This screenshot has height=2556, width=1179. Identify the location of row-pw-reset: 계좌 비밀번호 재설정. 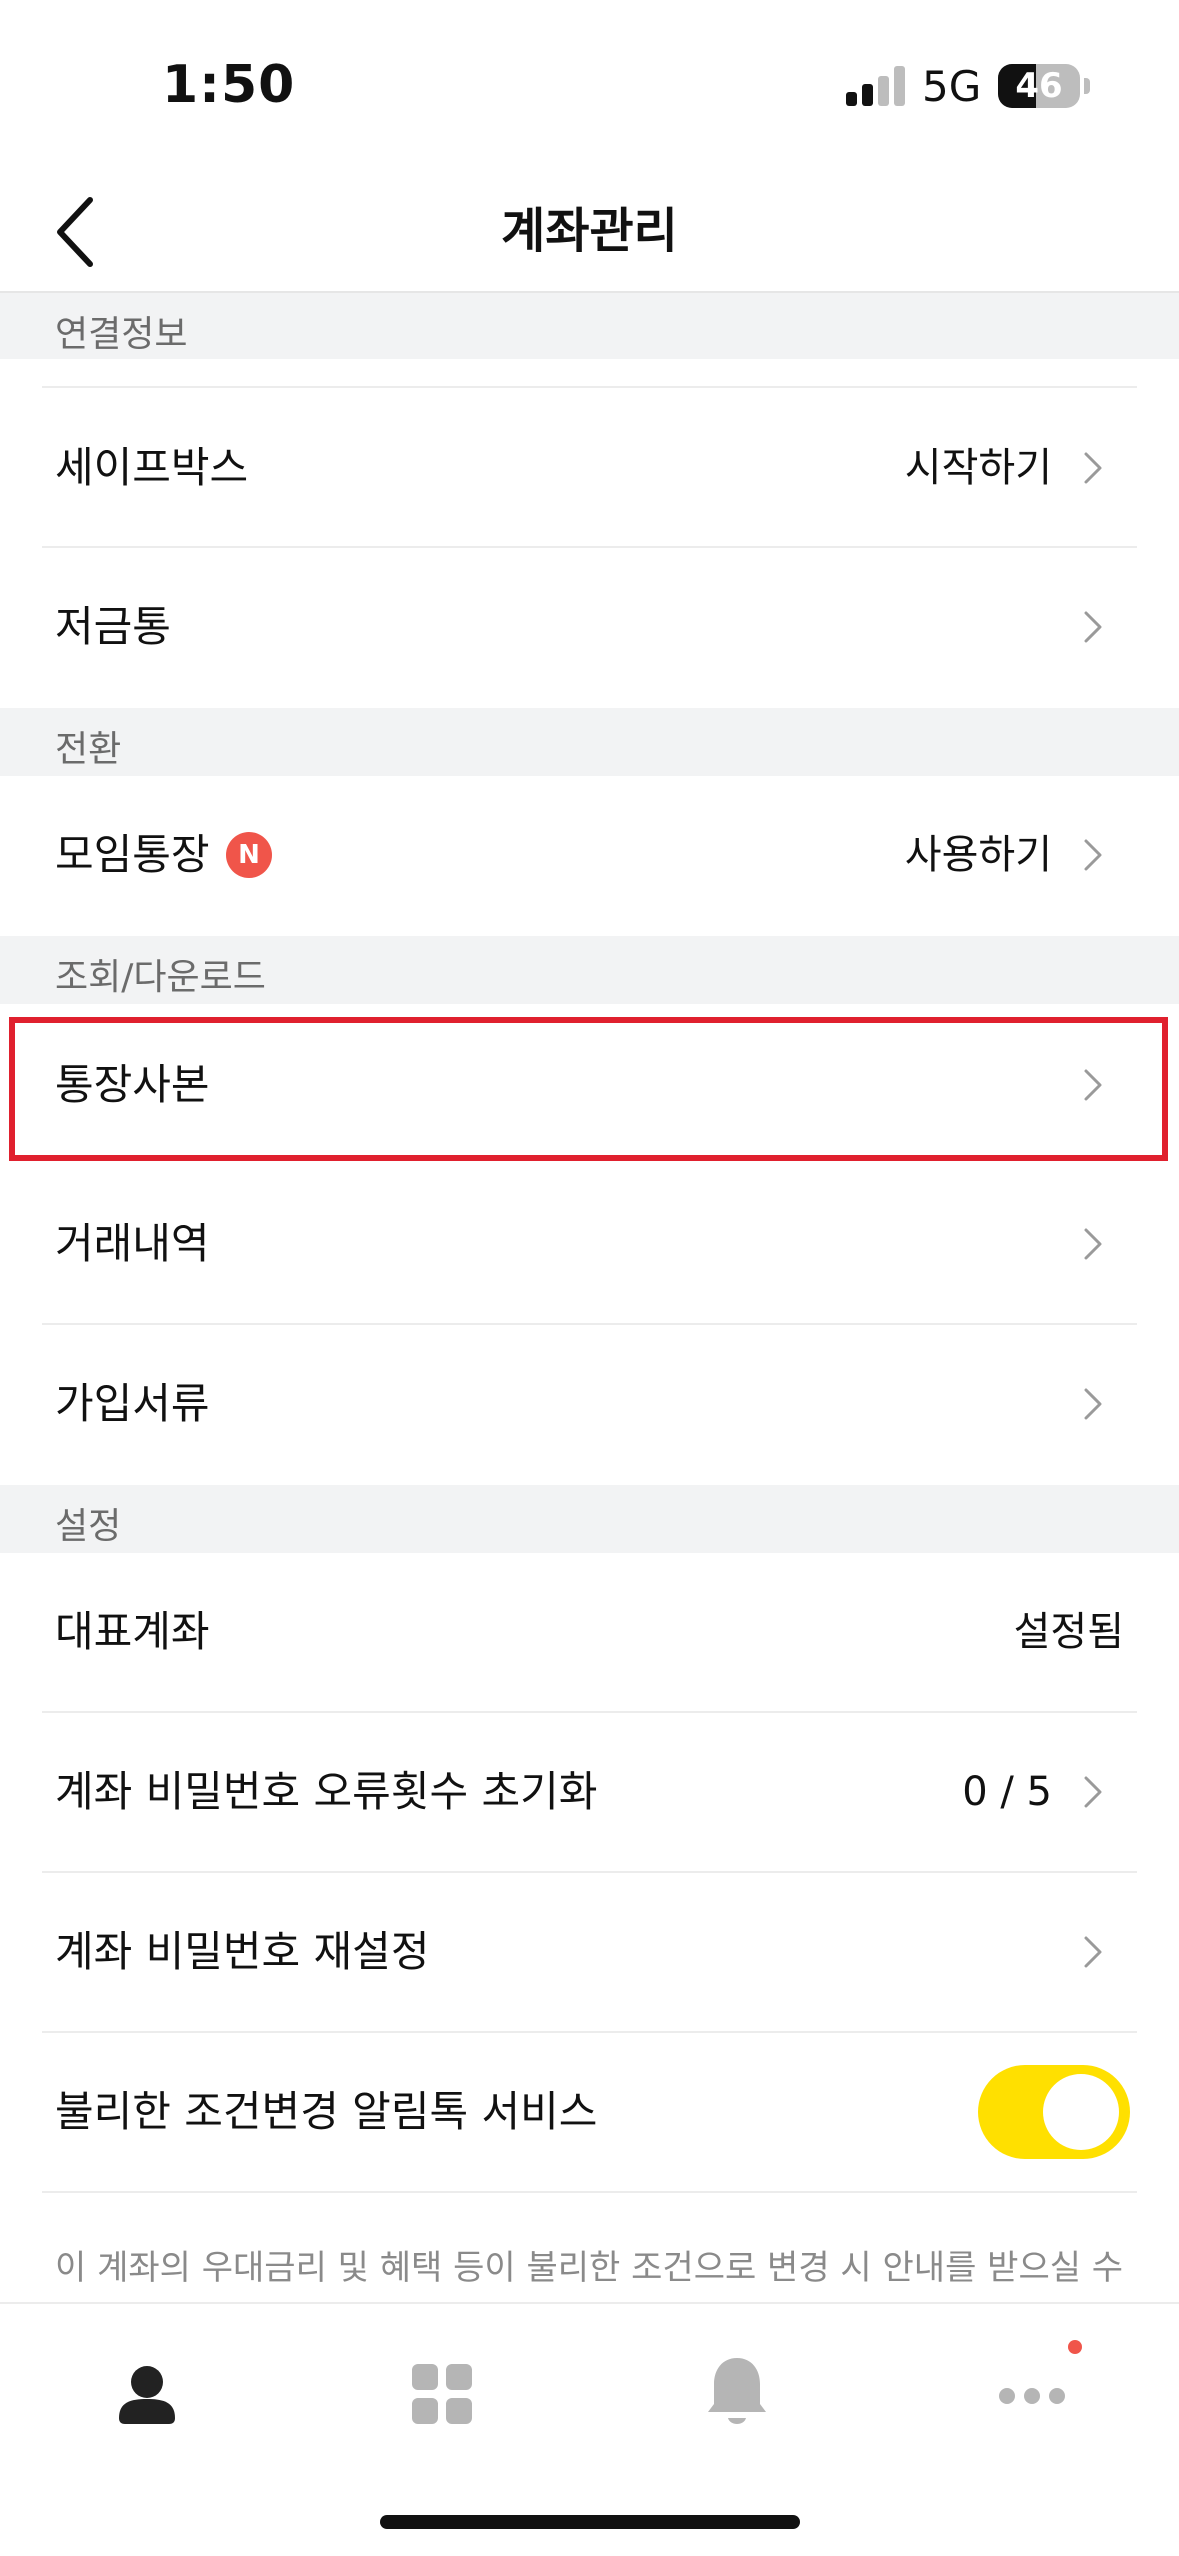
(589, 1952).